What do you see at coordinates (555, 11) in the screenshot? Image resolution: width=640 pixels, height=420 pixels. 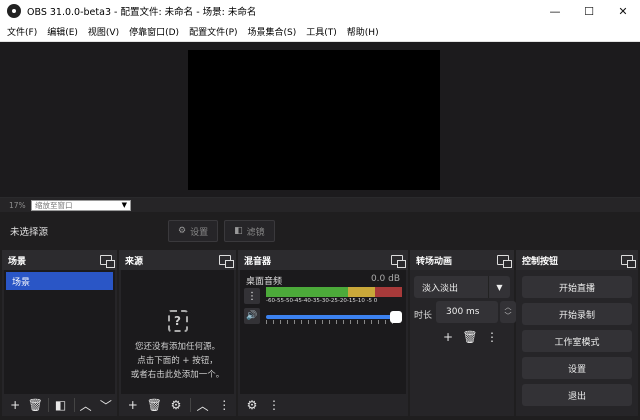 I see `minimize-button: —` at bounding box center [555, 11].